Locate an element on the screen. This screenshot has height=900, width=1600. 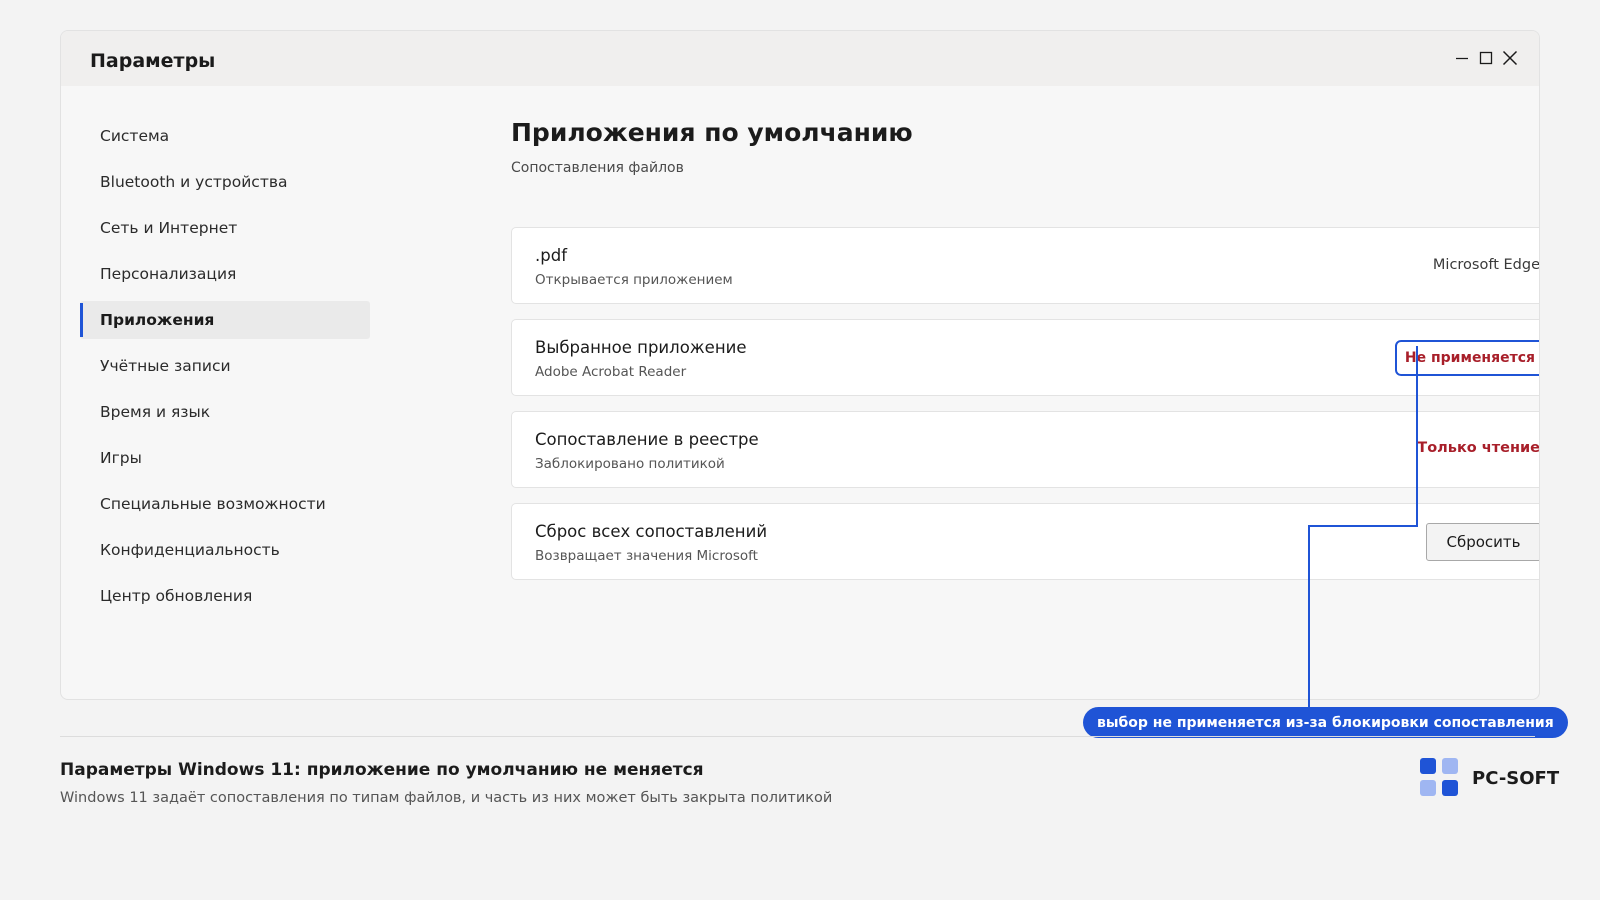
window-controls is located at coordinates (1486, 58).